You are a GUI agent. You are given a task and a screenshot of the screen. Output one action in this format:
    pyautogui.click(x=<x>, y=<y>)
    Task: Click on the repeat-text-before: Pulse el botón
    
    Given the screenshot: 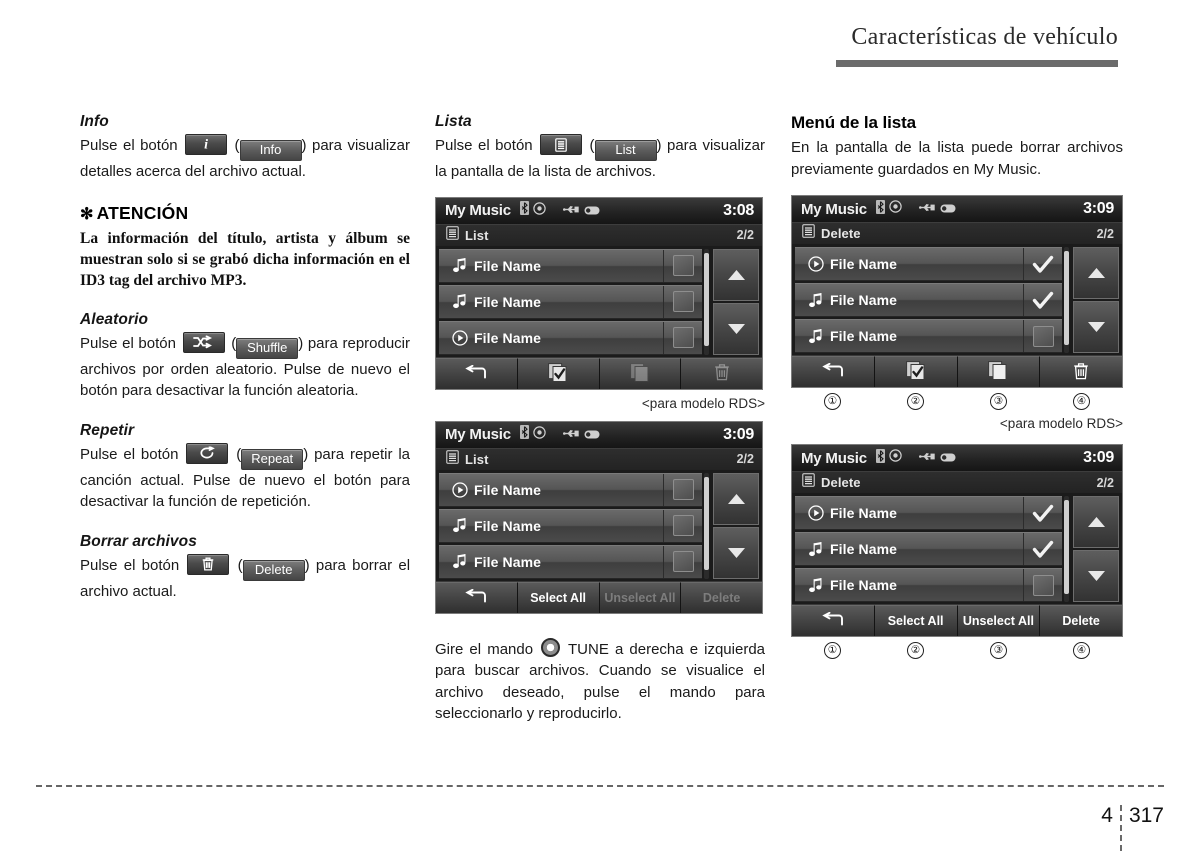 What is the action you would take?
    pyautogui.click(x=129, y=454)
    